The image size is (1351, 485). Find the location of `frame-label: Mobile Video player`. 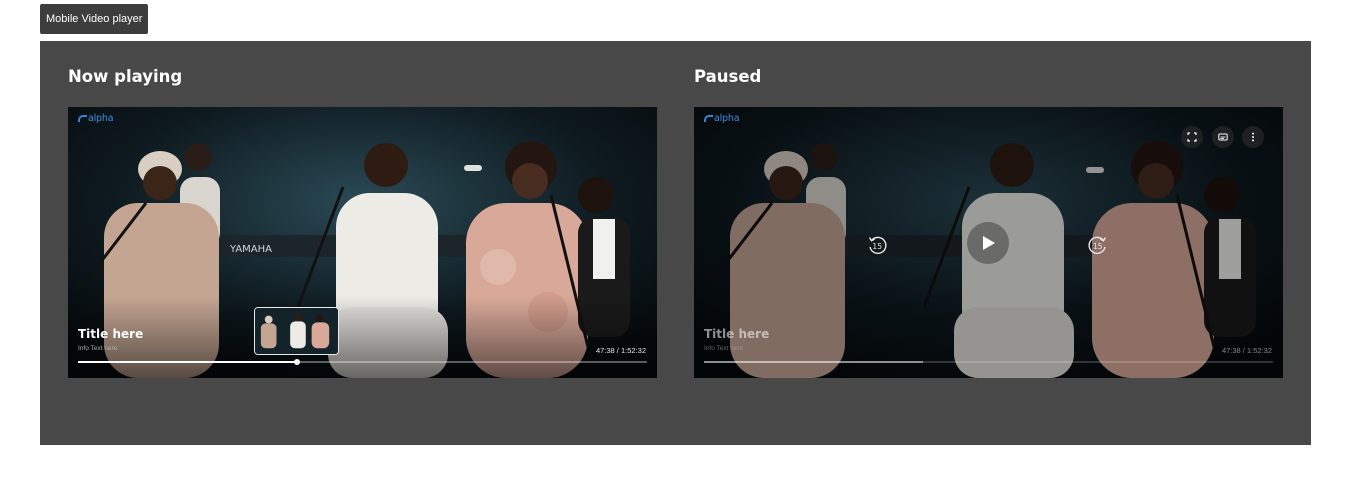

frame-label: Mobile Video player is located at coordinates (94, 19).